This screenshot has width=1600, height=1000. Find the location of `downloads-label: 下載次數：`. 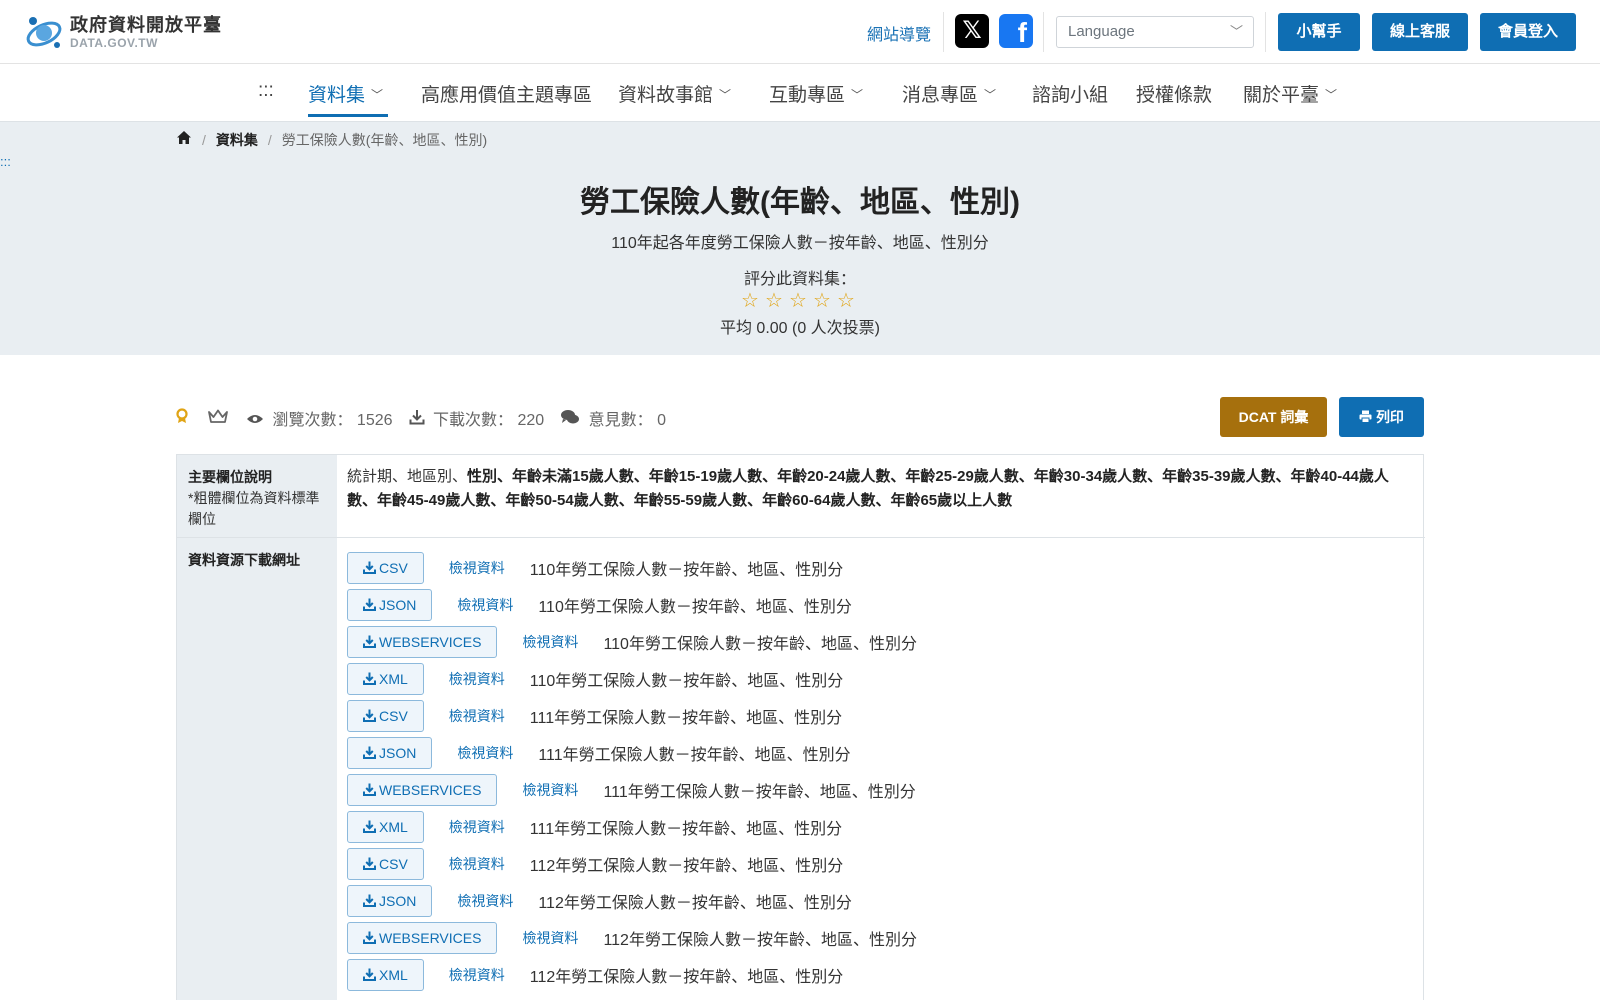

downloads-label: 下載次數： is located at coordinates (472, 420).